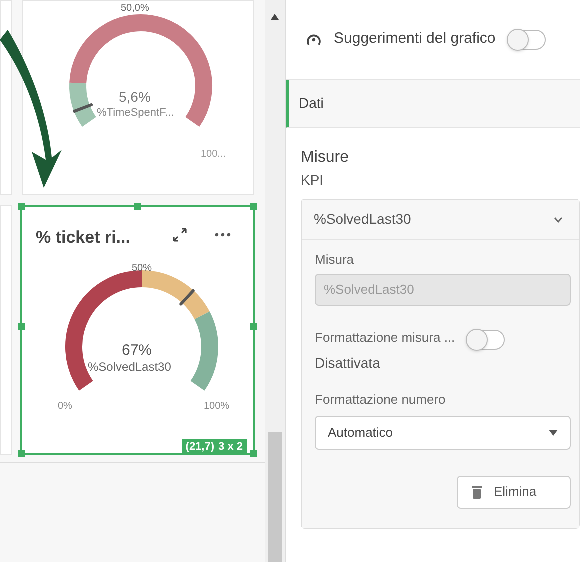 Image resolution: width=580 pixels, height=562 pixels. What do you see at coordinates (200, 447) in the screenshot?
I see `position-text: (21,7)` at bounding box center [200, 447].